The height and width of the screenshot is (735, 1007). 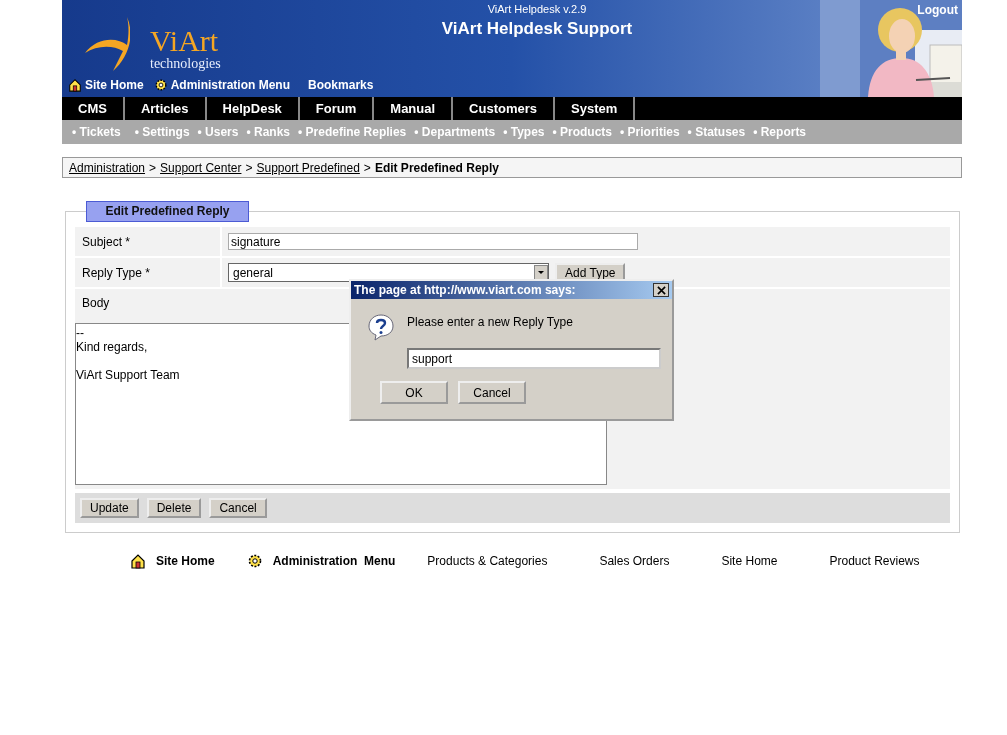 What do you see at coordinates (106, 85) in the screenshot?
I see `header-link: Site Home` at bounding box center [106, 85].